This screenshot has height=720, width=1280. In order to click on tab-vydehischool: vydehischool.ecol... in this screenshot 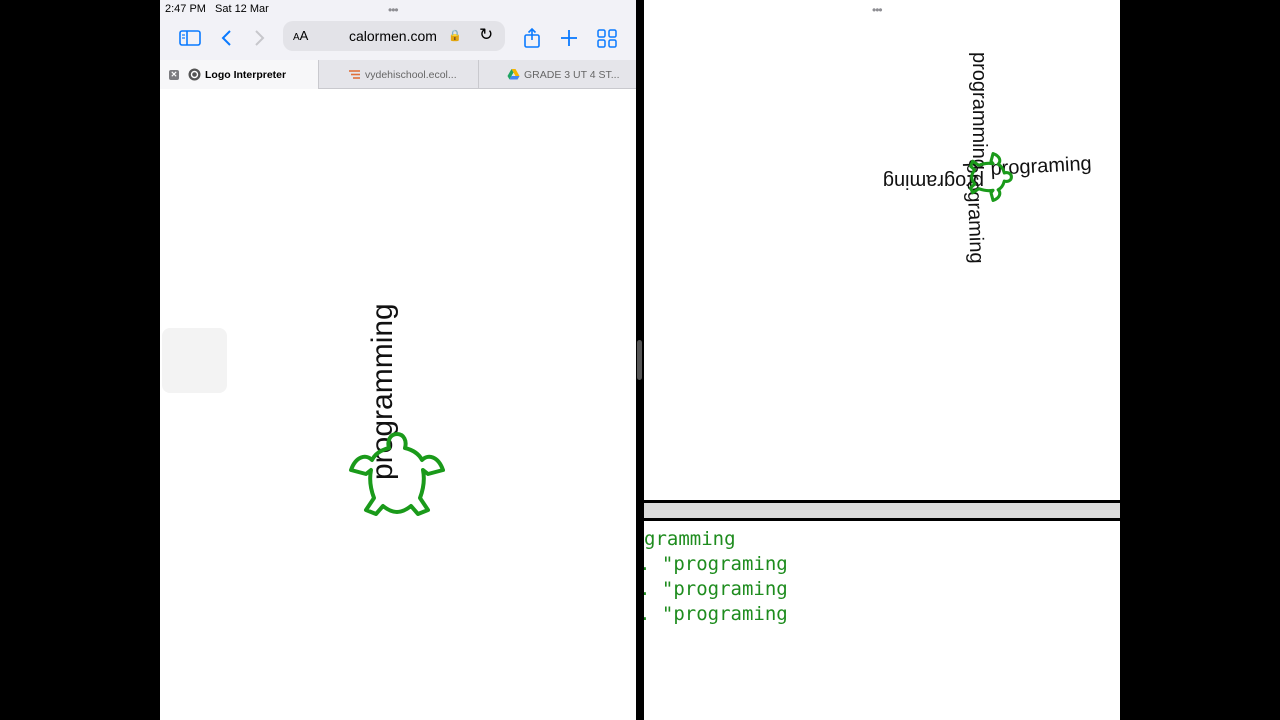, I will do `click(398, 74)`.